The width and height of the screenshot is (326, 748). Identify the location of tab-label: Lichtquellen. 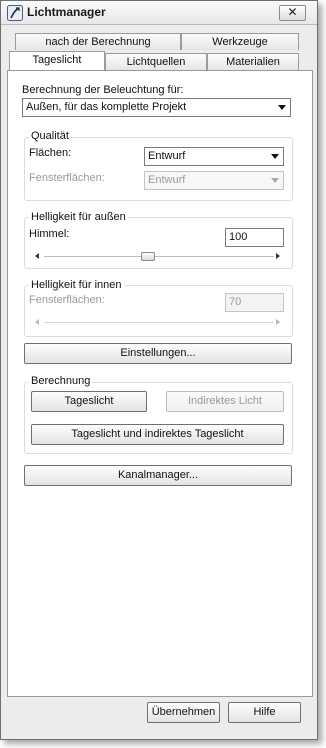
(156, 62).